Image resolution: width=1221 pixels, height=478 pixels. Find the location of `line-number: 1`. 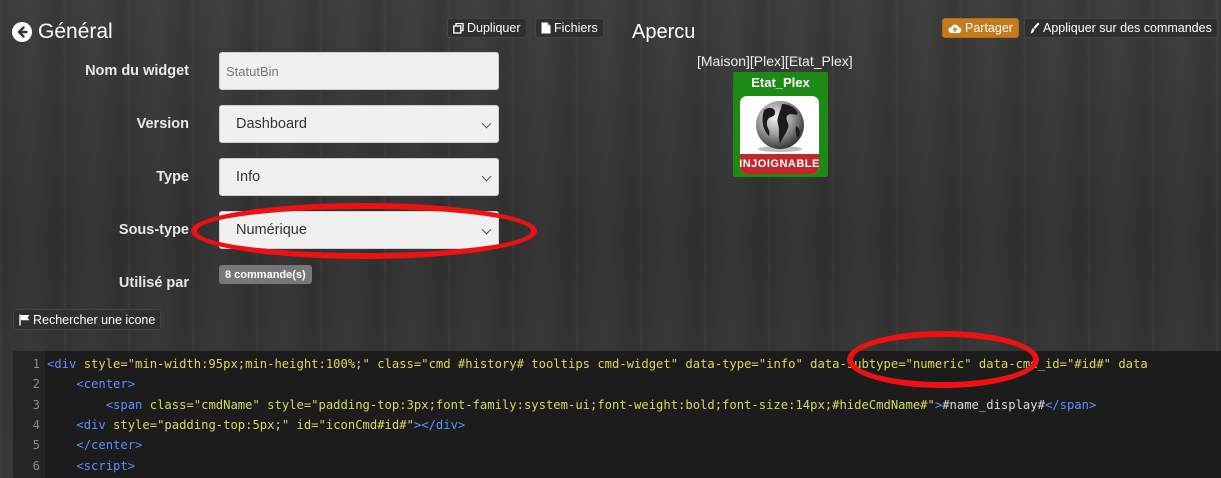

line-number: 1 is located at coordinates (36, 364).